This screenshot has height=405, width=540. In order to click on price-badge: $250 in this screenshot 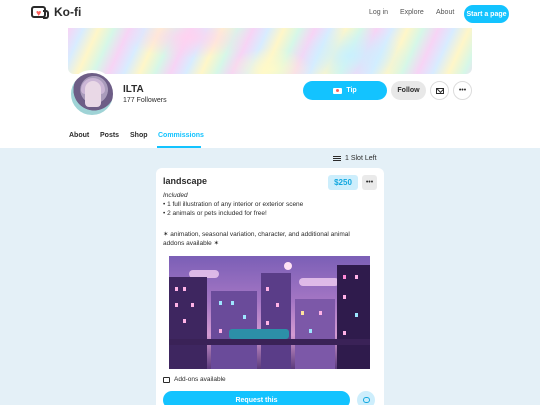, I will do `click(343, 182)`.